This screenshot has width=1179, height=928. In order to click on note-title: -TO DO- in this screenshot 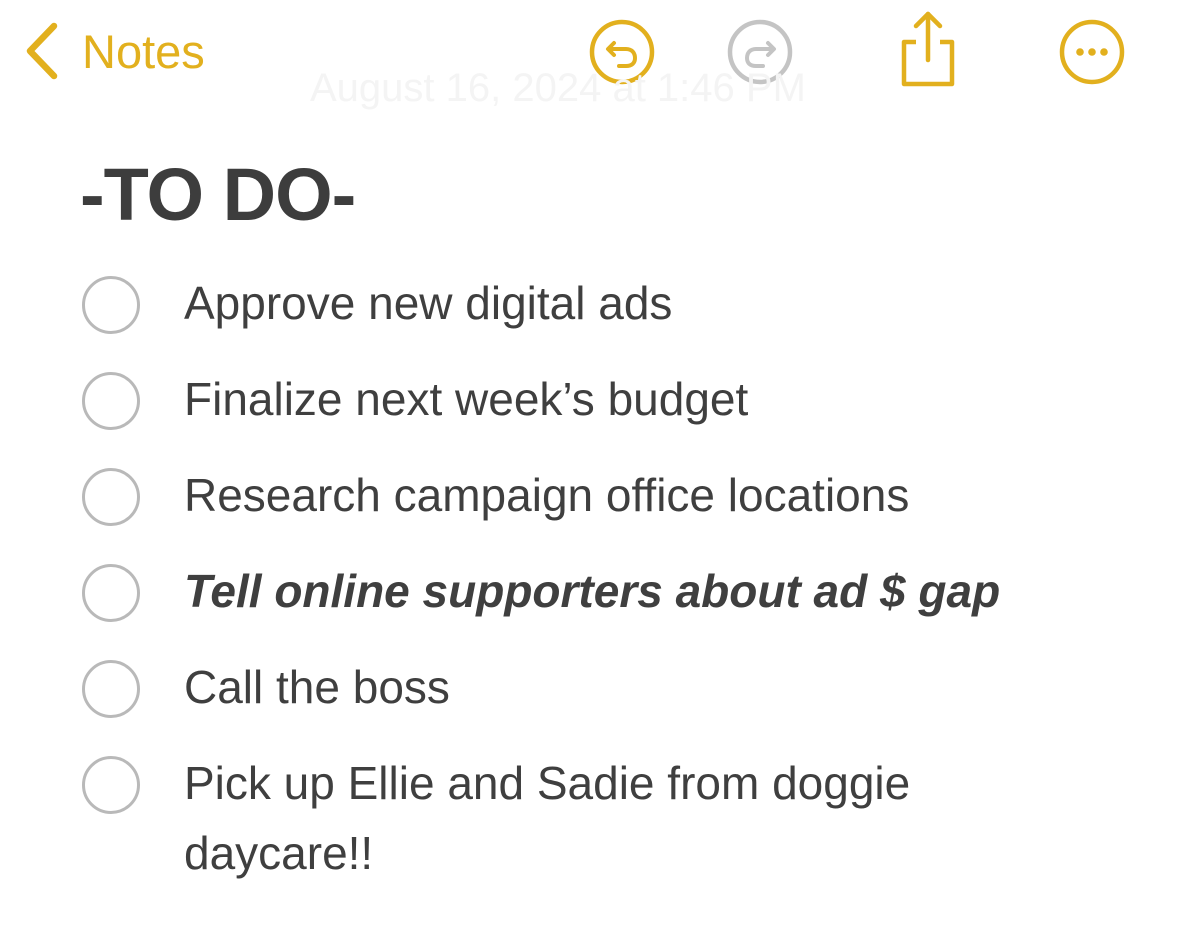, I will do `click(218, 195)`.